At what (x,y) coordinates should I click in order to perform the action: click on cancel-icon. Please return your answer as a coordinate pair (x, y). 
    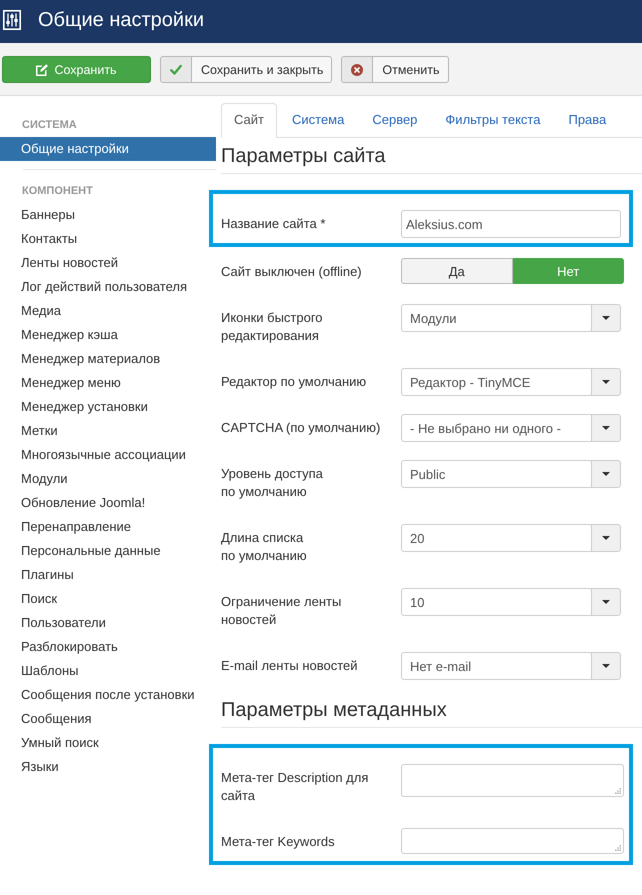
    Looking at the image, I should click on (357, 70).